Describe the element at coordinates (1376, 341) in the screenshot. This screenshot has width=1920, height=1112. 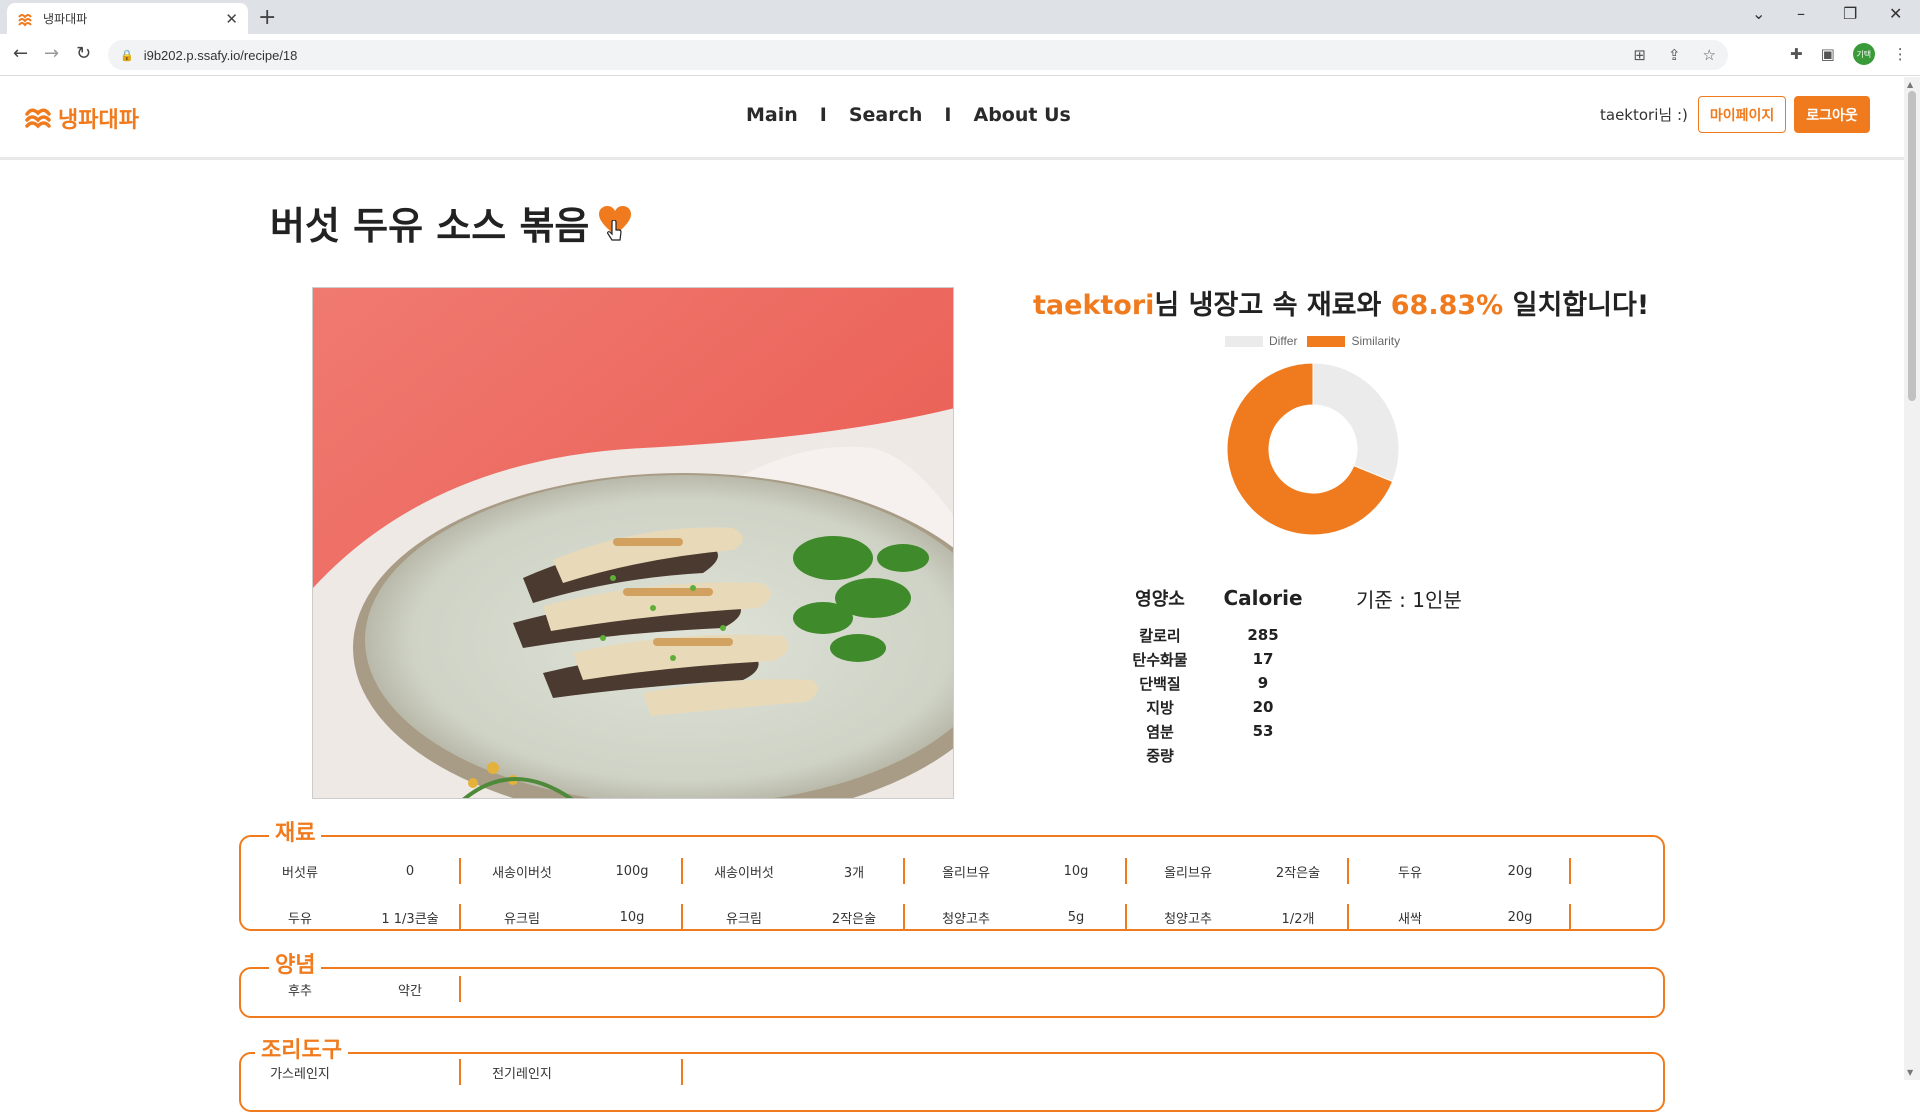
I see `legend-label-similarity: Similarity` at that location.